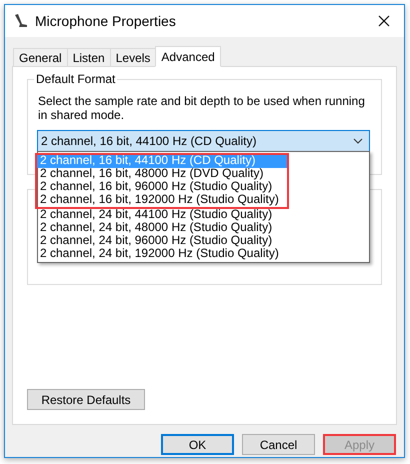 The height and width of the screenshot is (464, 410). I want to click on dialog-button: Cancel, so click(278, 444).